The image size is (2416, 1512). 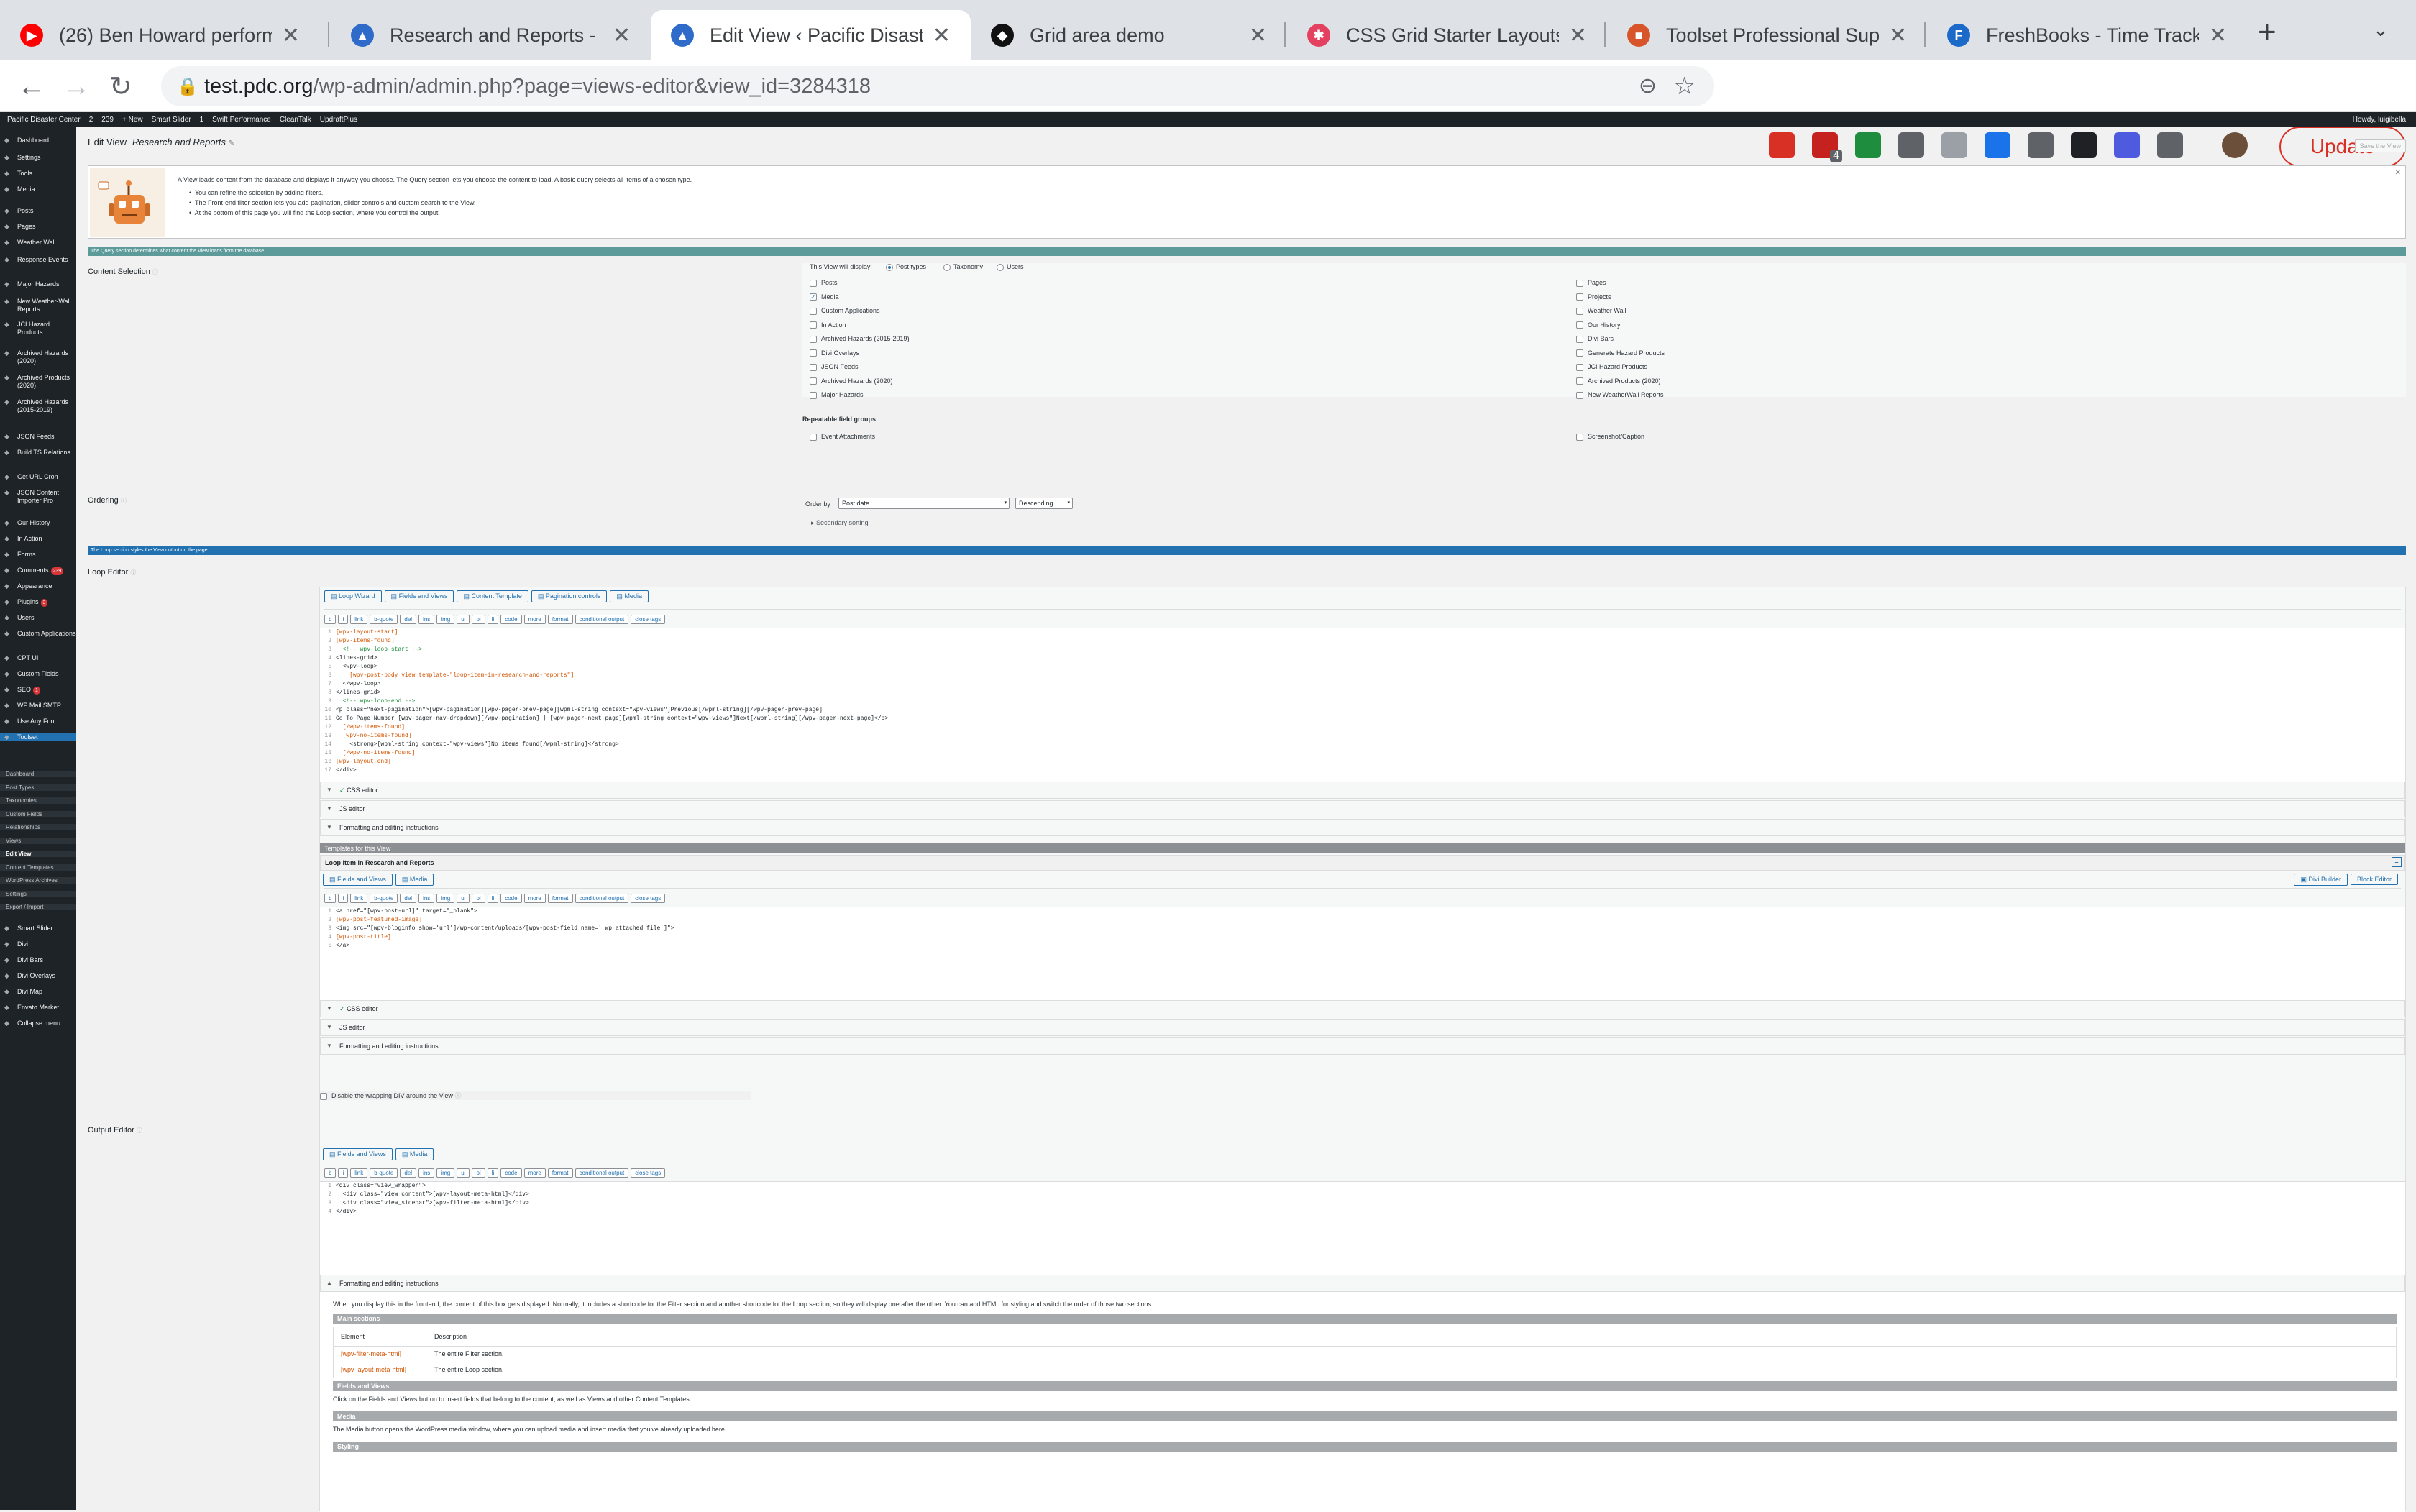 What do you see at coordinates (493, 1173) in the screenshot?
I see `quicktag-button: li` at bounding box center [493, 1173].